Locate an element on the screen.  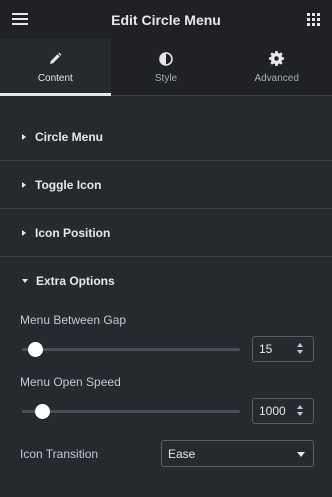
open-speed-slider-thumb is located at coordinates (42, 411).